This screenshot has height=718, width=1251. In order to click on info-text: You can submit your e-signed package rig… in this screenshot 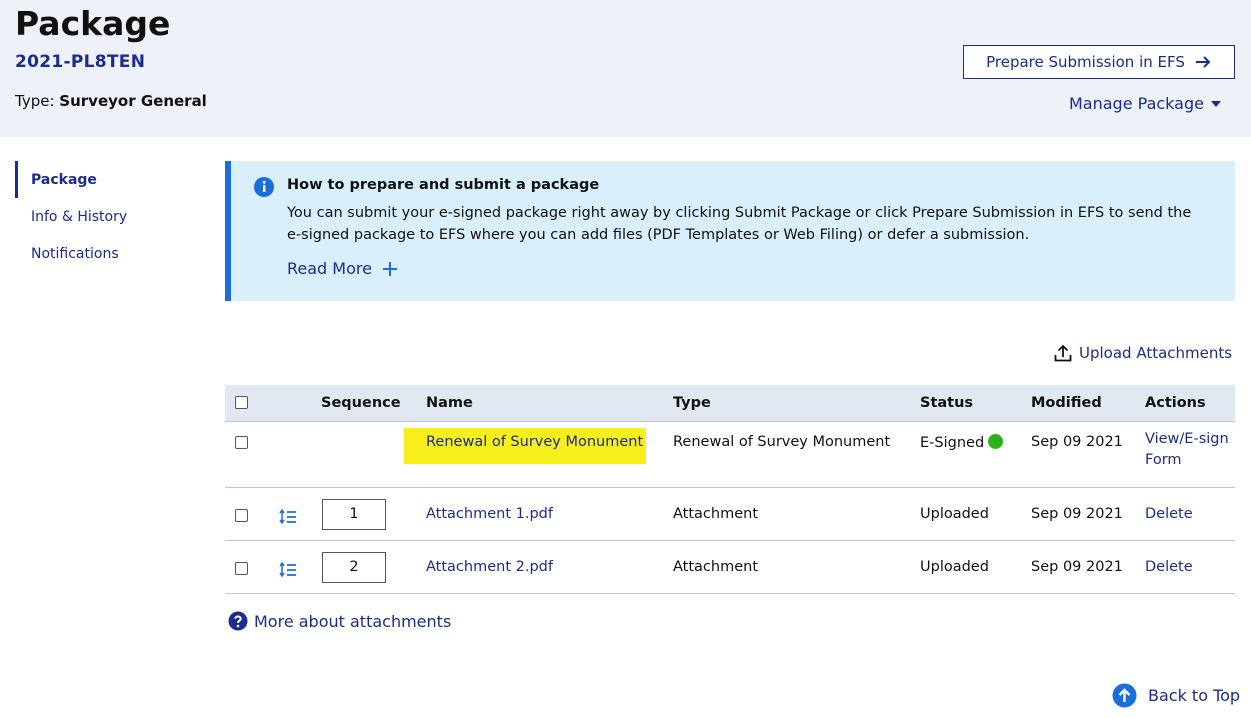, I will do `click(739, 224)`.